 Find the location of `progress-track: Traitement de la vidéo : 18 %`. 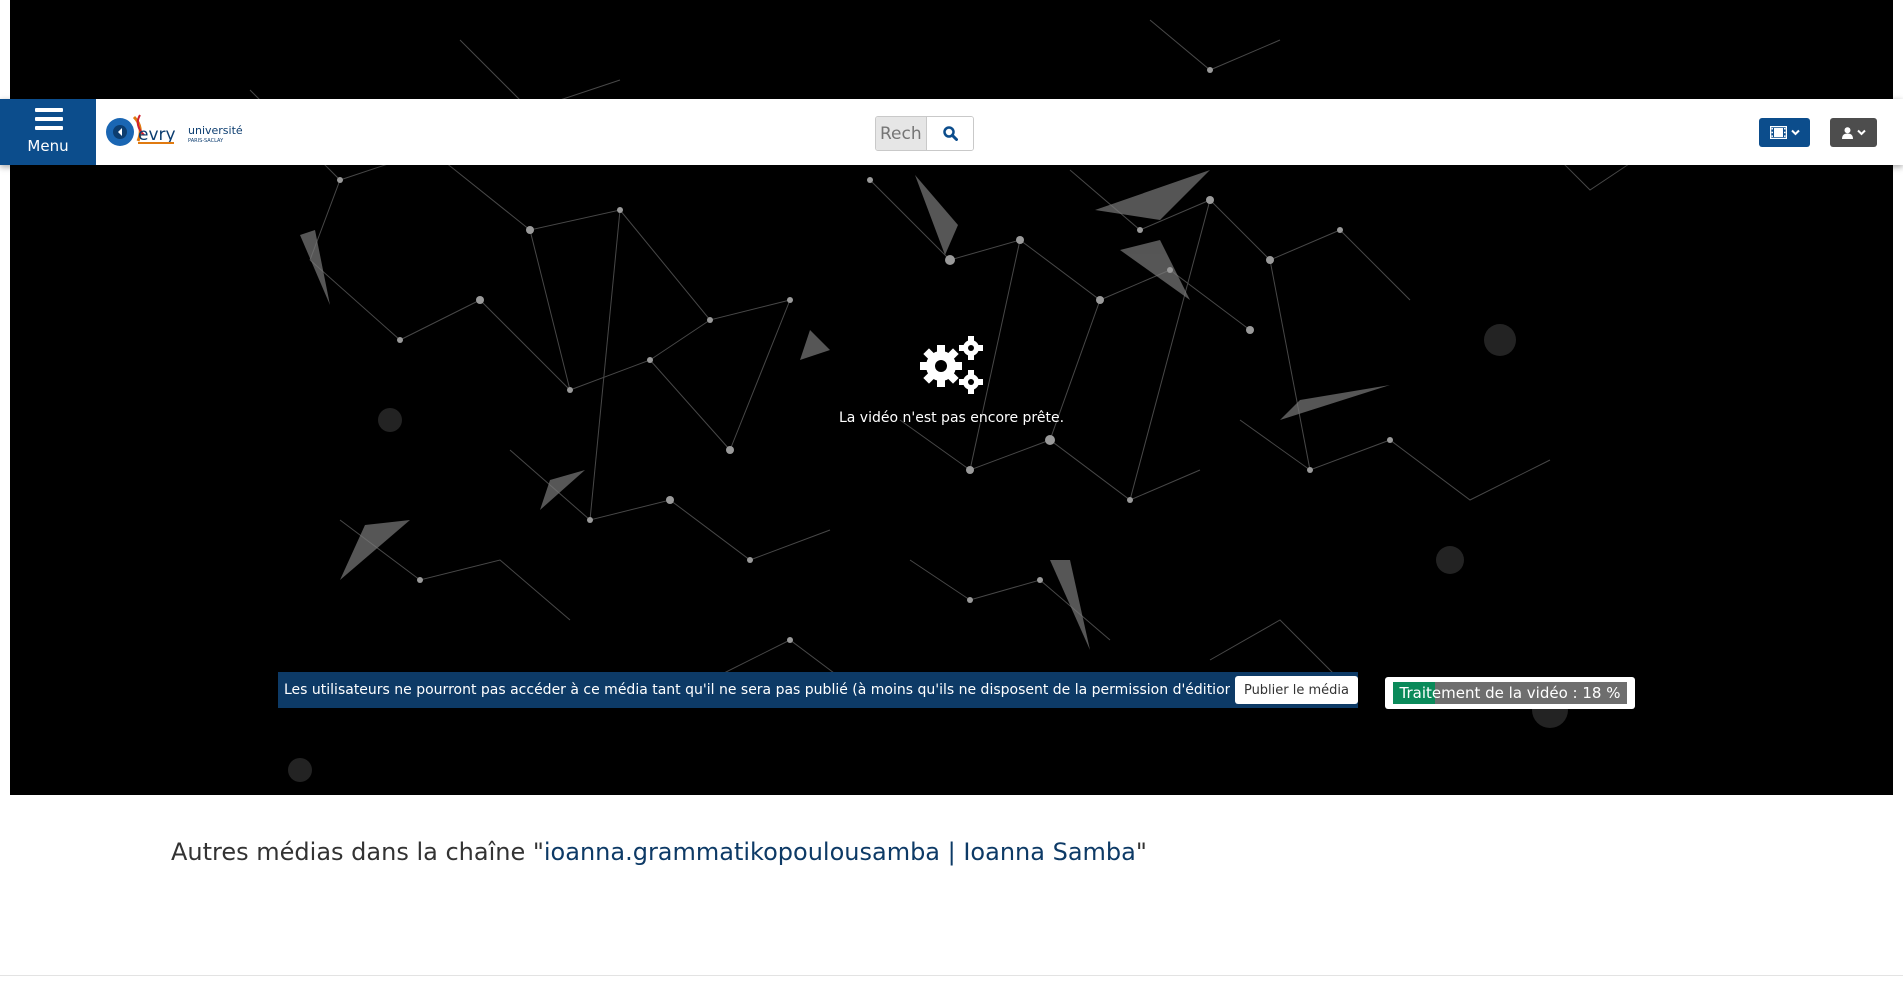

progress-track: Traitement de la vidéo : 18 % is located at coordinates (1510, 693).